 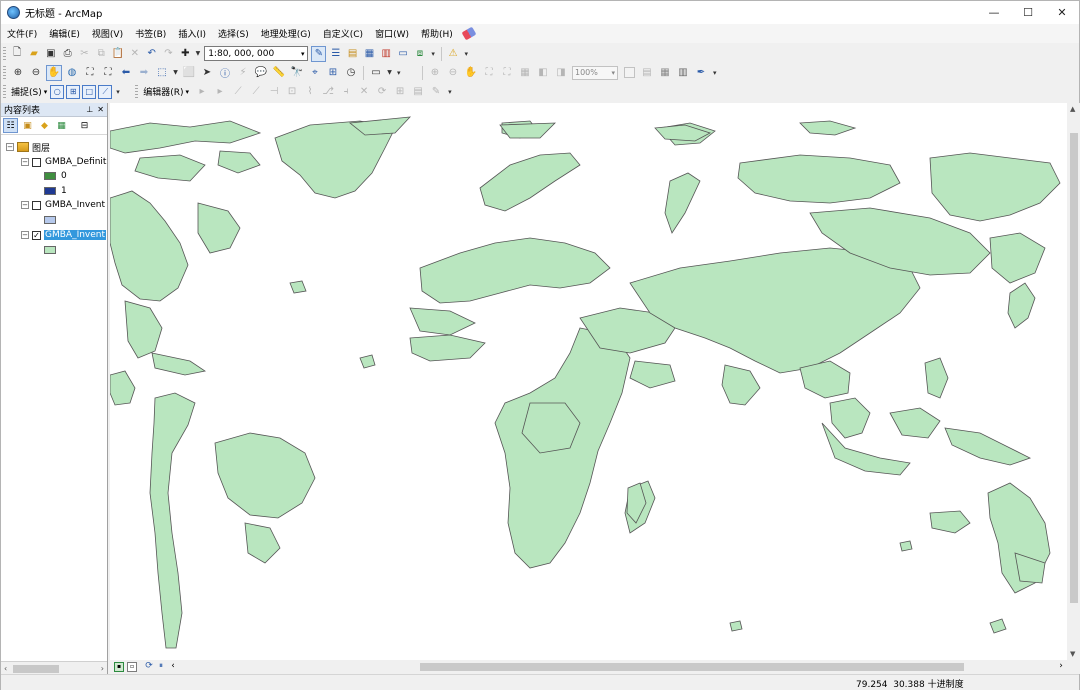 What do you see at coordinates (61, 125) in the screenshot?
I see `list-by-selection-icon: ▦` at bounding box center [61, 125].